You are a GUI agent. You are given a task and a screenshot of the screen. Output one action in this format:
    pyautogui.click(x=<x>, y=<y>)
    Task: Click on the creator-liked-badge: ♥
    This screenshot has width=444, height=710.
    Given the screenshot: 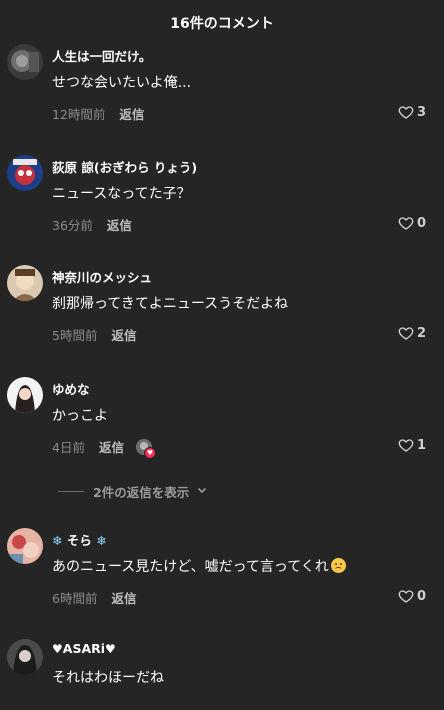 What is the action you would take?
    pyautogui.click(x=145, y=448)
    